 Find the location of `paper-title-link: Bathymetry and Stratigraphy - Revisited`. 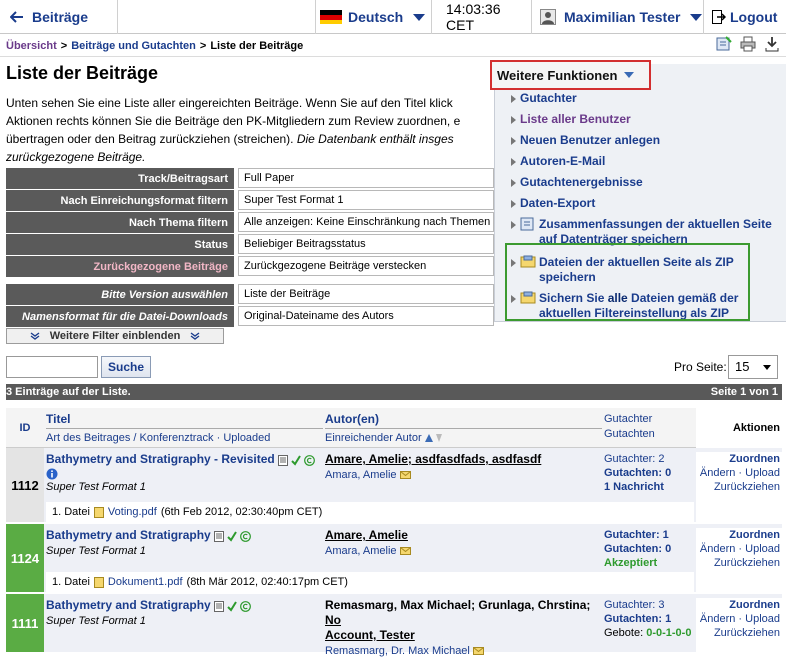

paper-title-link: Bathymetry and Stratigraphy - Revisited is located at coordinates (160, 459).